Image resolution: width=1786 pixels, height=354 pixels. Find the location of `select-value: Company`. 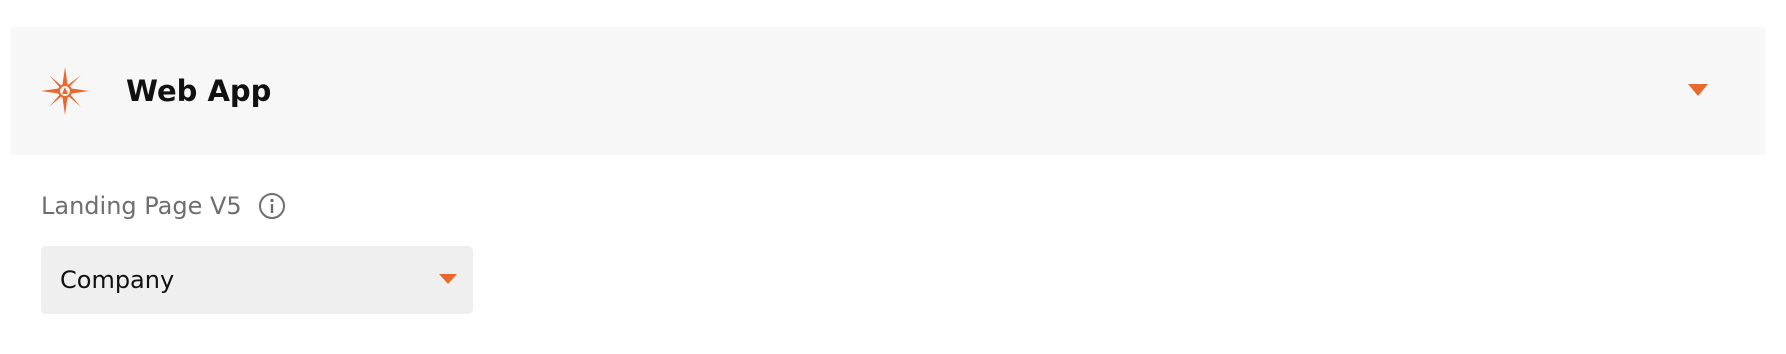

select-value: Company is located at coordinates (117, 280).